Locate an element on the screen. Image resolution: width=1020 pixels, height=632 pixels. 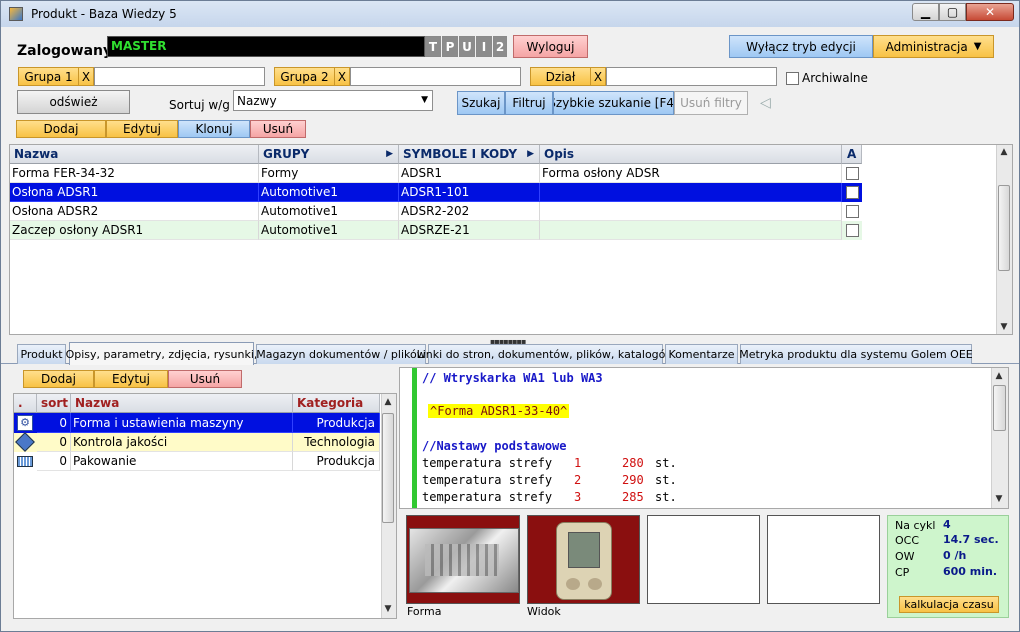
table-row: Osłona ADSR2 Automotive1 ADSR2-202 is located at coordinates (436, 211).